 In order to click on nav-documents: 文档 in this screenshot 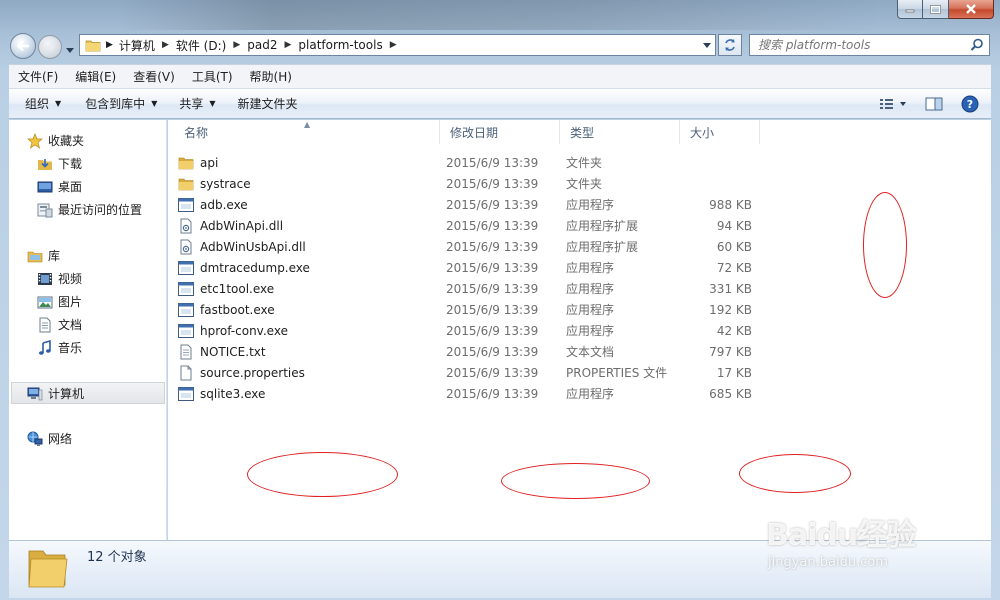, I will do `click(59, 324)`.